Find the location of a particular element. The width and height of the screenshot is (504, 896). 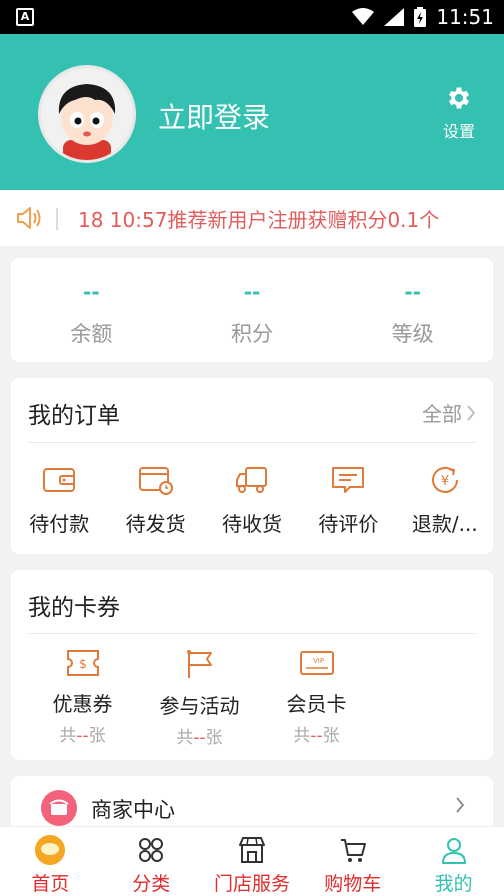

coupon-item-activities: 参与活动 共--张 is located at coordinates (199, 698).